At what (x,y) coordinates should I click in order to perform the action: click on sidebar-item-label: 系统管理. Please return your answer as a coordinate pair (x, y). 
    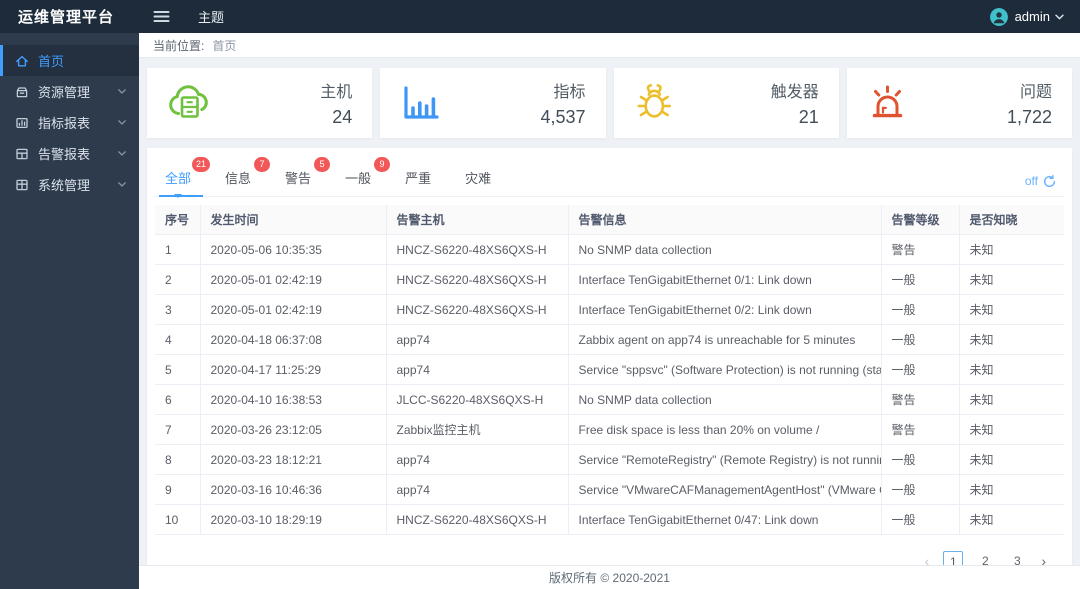
    Looking at the image, I should click on (64, 185).